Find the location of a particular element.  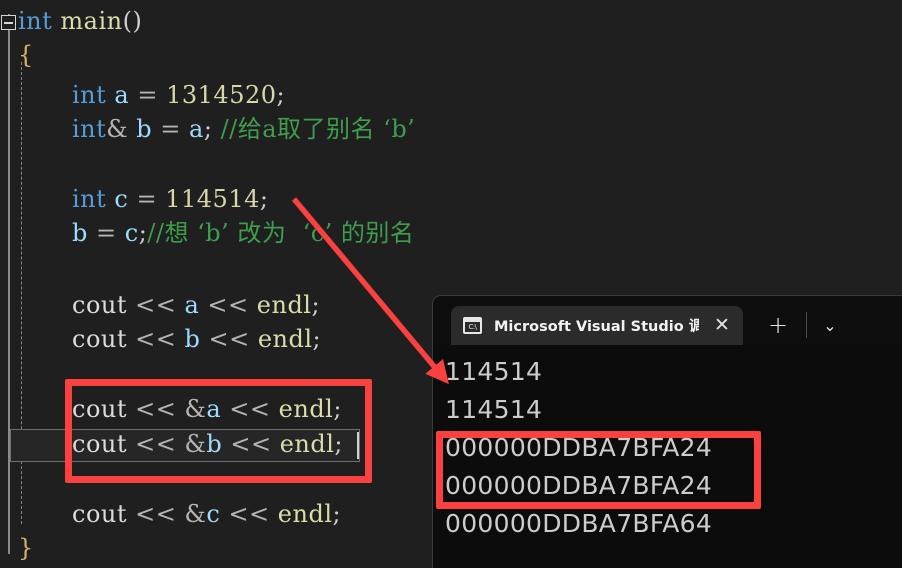

collapse-region-toggle-icon is located at coordinates (8, 22).